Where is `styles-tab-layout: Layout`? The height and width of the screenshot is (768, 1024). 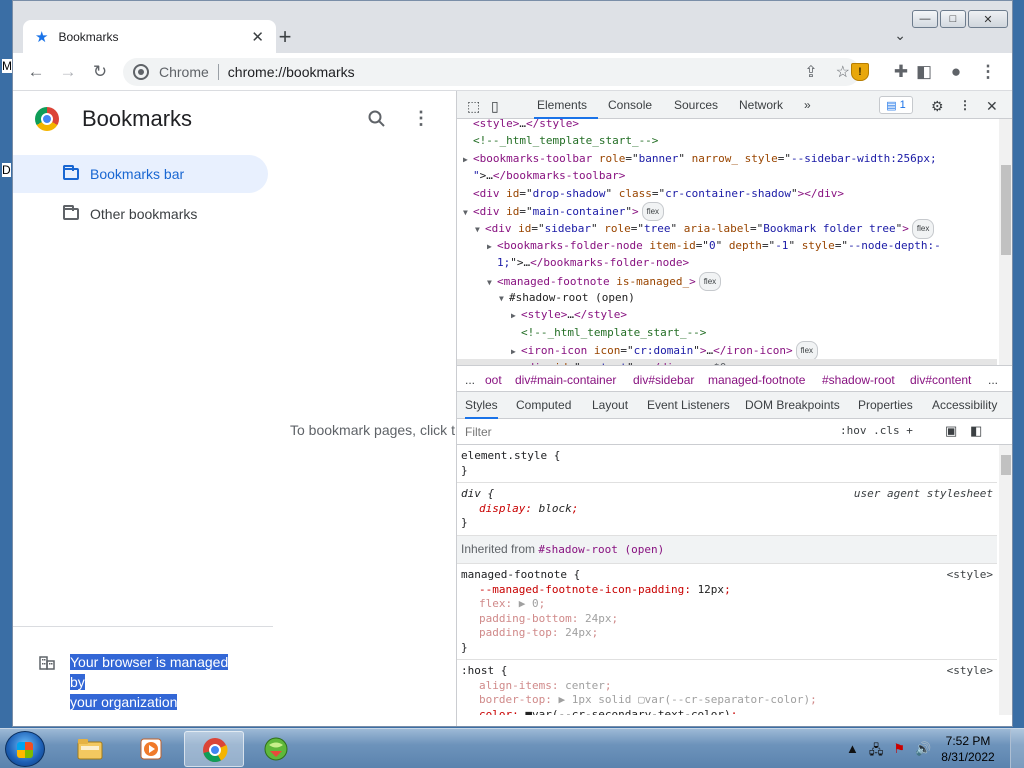 styles-tab-layout: Layout is located at coordinates (610, 405).